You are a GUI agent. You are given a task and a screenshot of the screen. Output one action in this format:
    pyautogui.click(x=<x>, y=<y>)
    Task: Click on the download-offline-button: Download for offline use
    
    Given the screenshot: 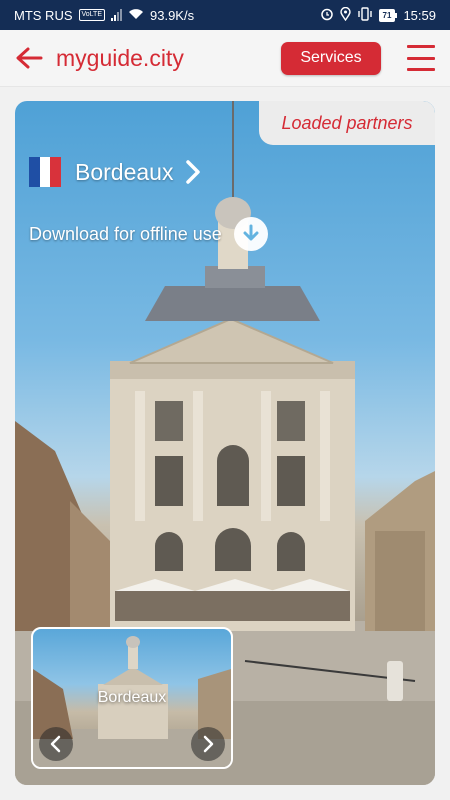 What is the action you would take?
    pyautogui.click(x=148, y=234)
    